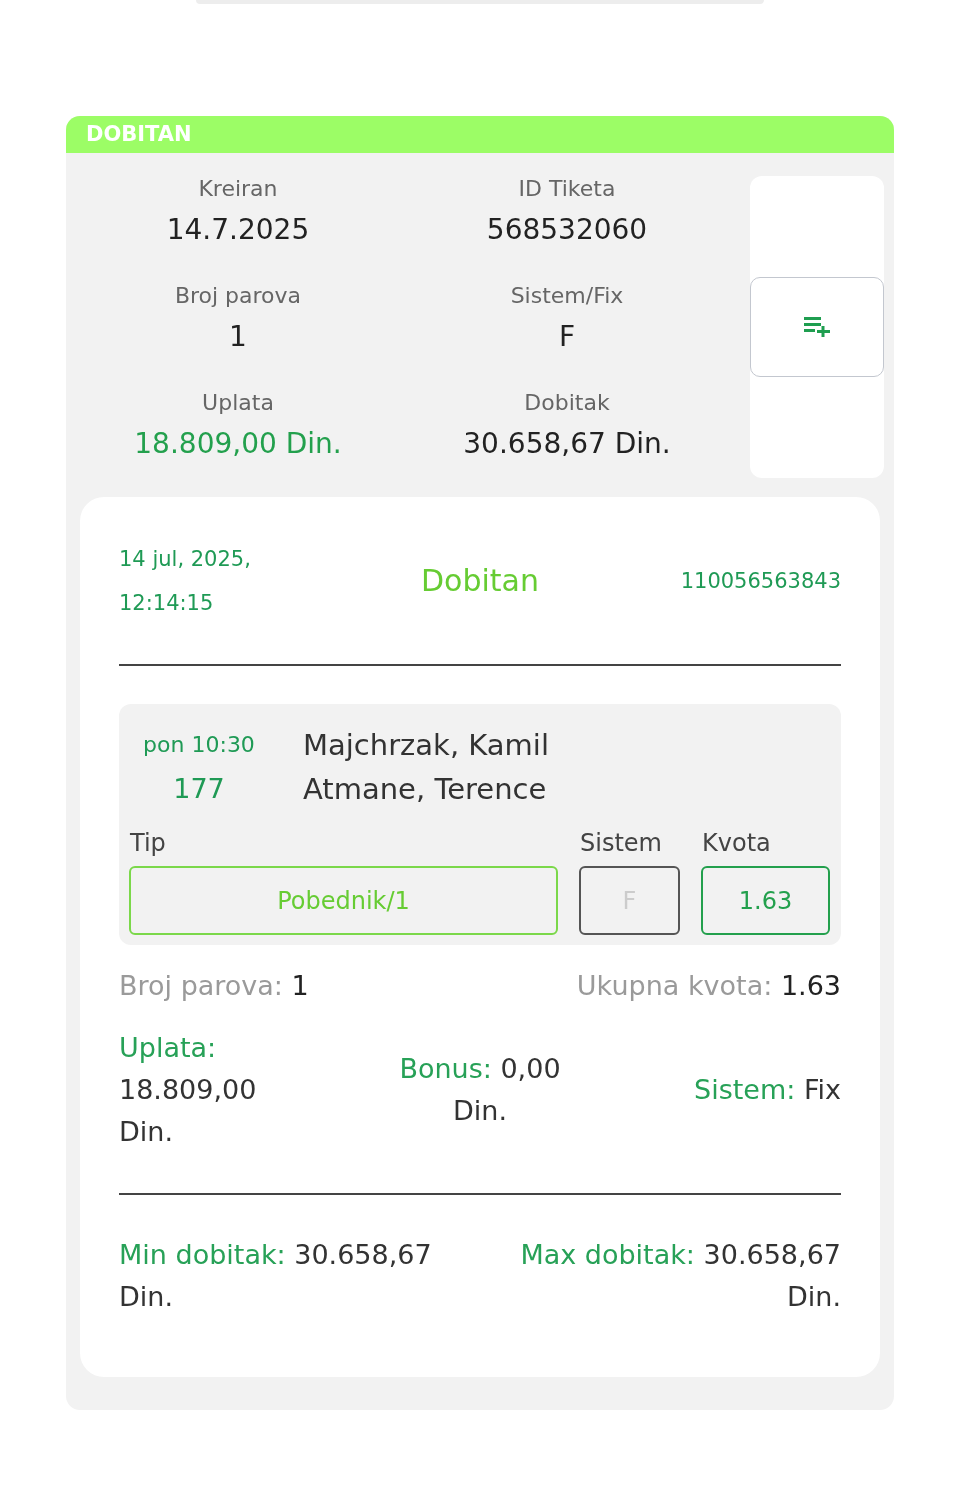 Image resolution: width=960 pixels, height=1504 pixels. Describe the element at coordinates (188, 1090) in the screenshot. I see `amount-stat: Uplata: 18.809,00 Din.` at that location.